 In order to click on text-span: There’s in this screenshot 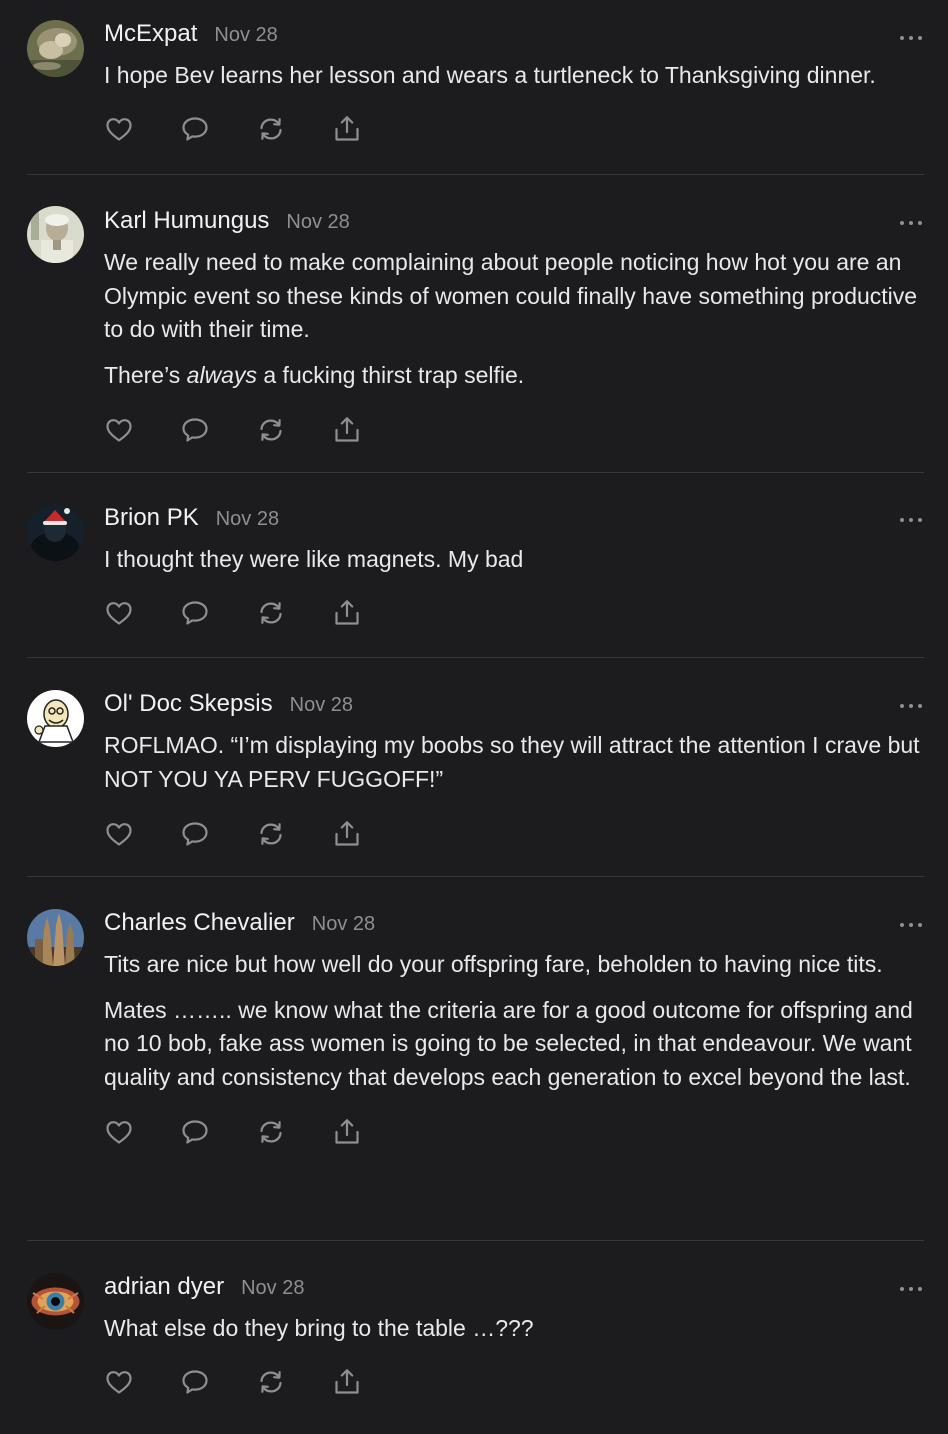, I will do `click(145, 374)`.